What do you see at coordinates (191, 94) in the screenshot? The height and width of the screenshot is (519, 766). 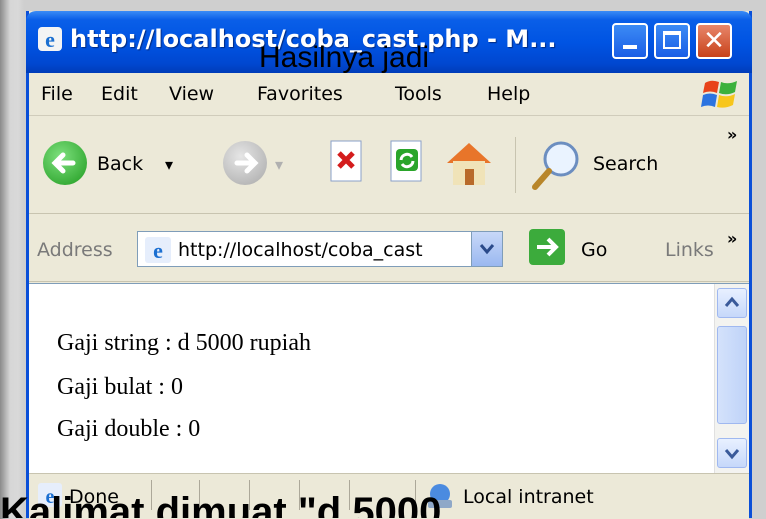 I see `menu-view: View` at bounding box center [191, 94].